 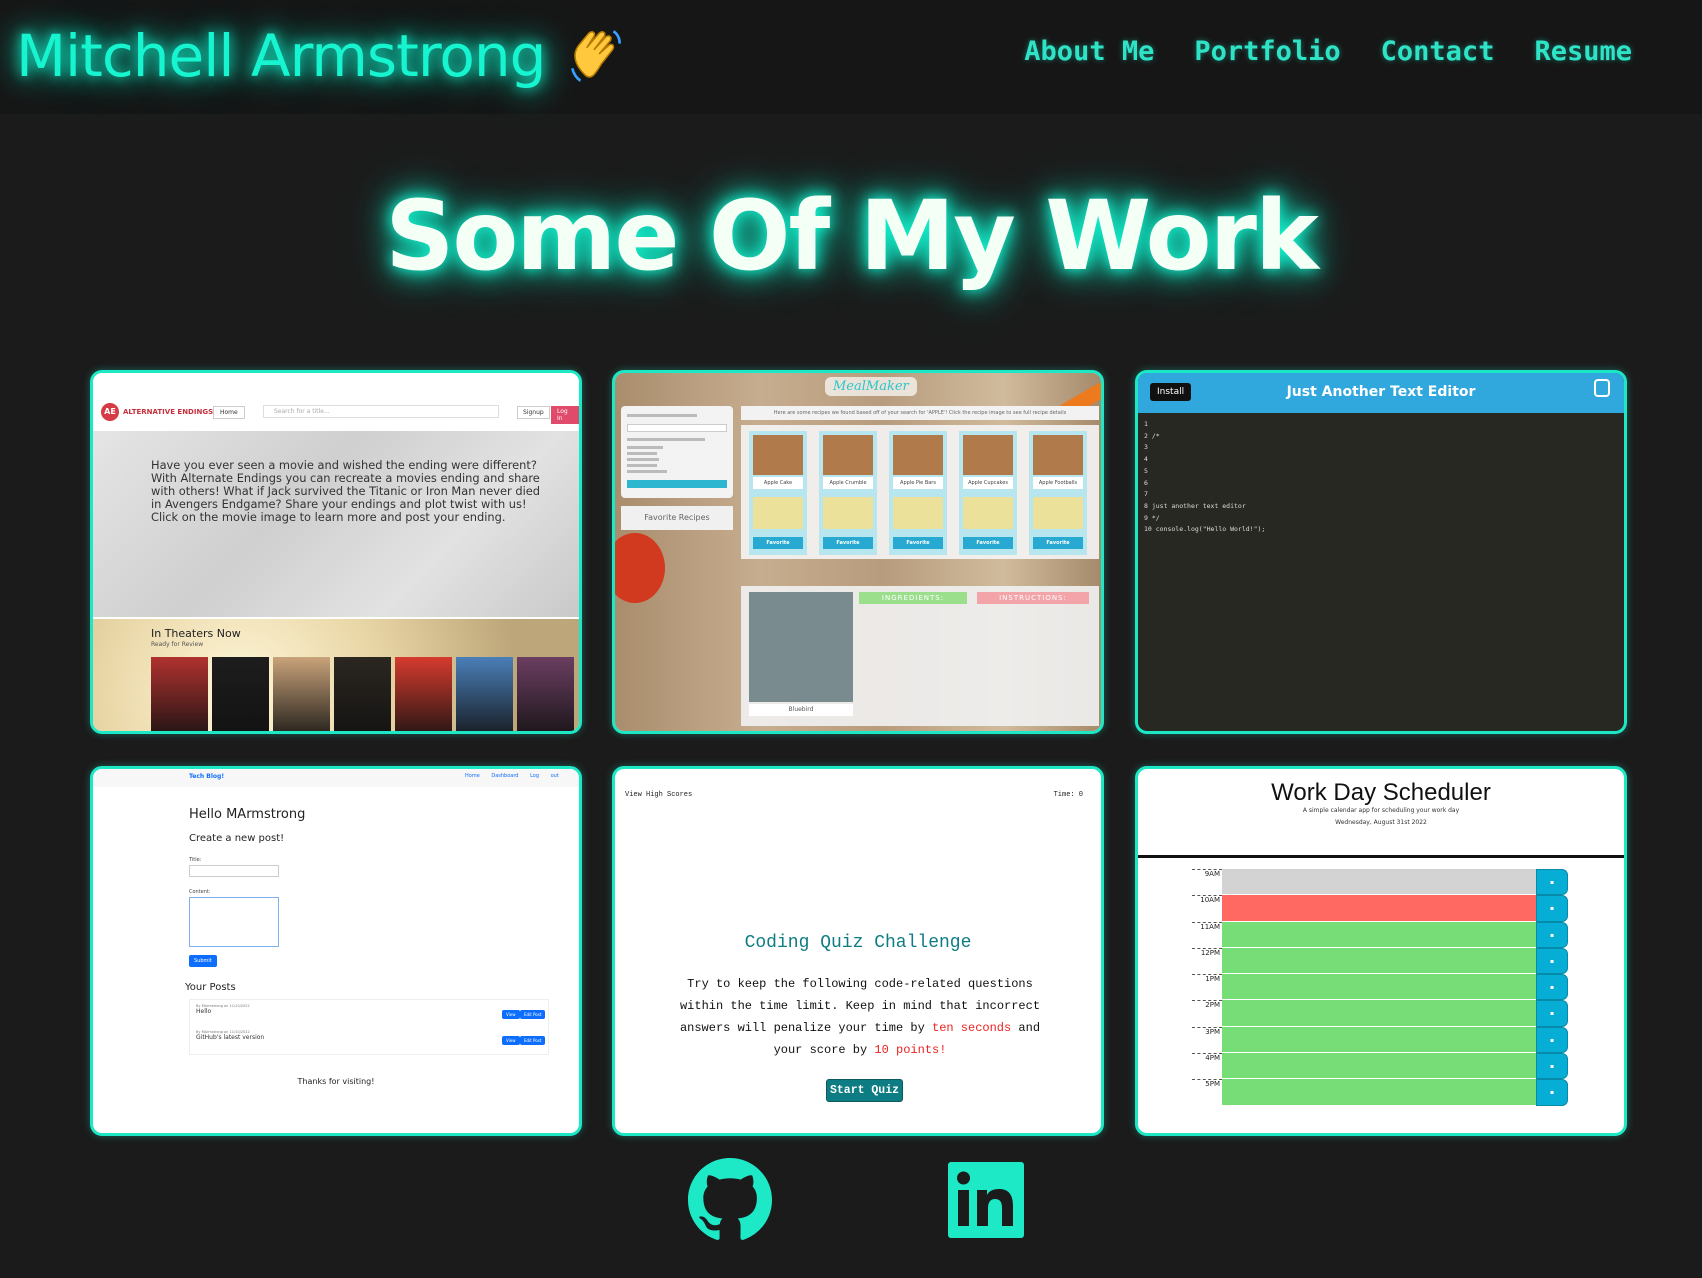 I want to click on nav-about-me: About Me, so click(x=1089, y=51).